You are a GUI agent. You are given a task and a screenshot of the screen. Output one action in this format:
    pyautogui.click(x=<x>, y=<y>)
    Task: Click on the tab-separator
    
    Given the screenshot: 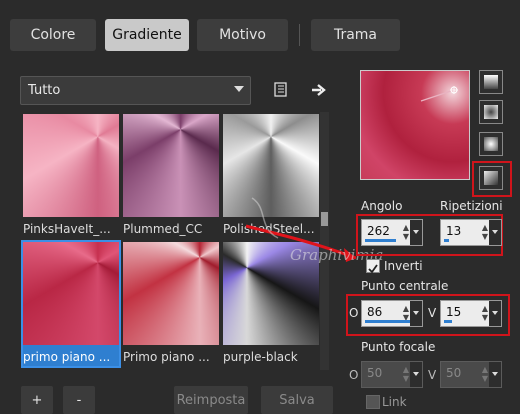 What is the action you would take?
    pyautogui.click(x=299, y=35)
    